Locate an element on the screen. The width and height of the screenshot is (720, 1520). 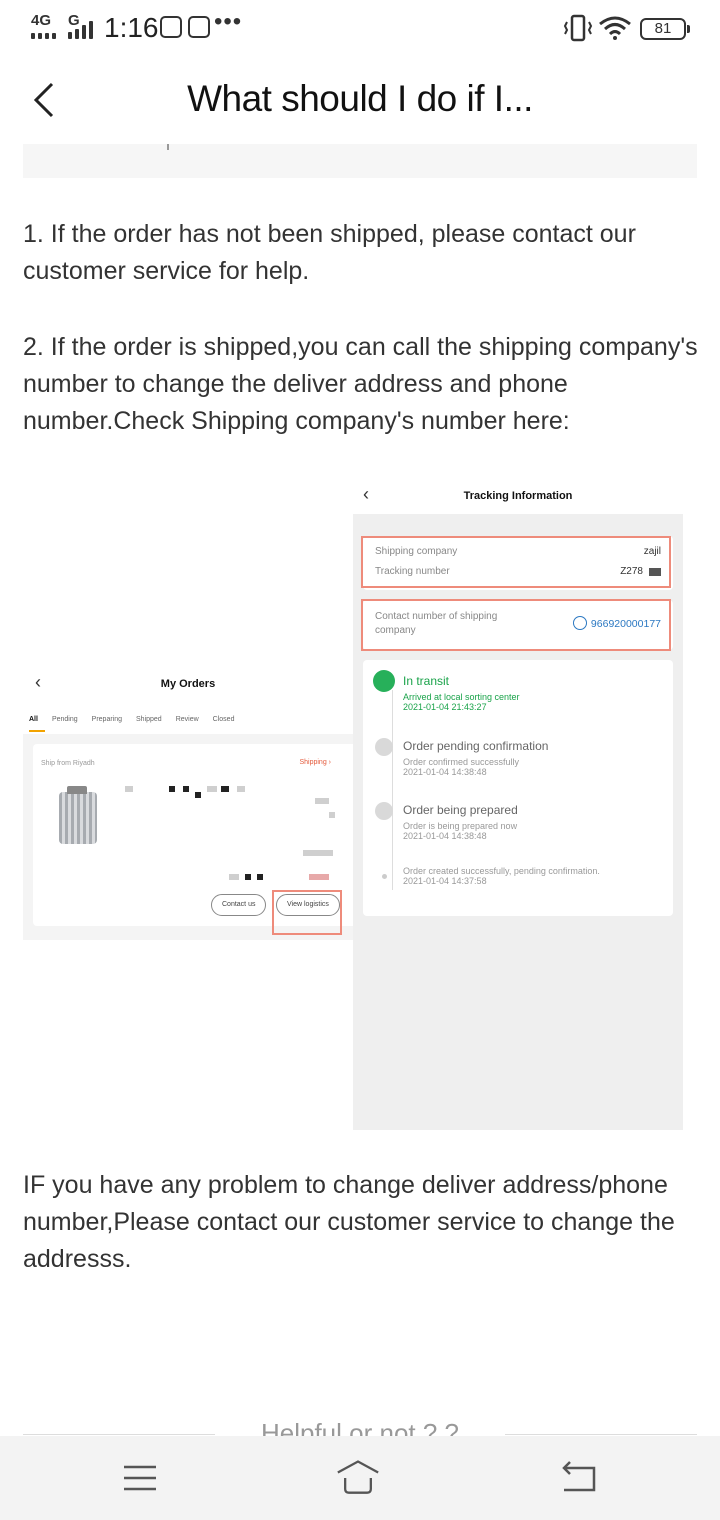
battery-icon: 81 is located at coordinates (665, 29).